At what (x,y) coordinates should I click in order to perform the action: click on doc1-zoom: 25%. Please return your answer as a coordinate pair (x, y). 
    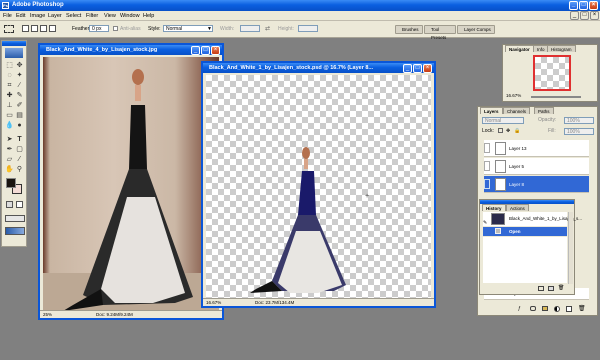
    Looking at the image, I should click on (47, 314).